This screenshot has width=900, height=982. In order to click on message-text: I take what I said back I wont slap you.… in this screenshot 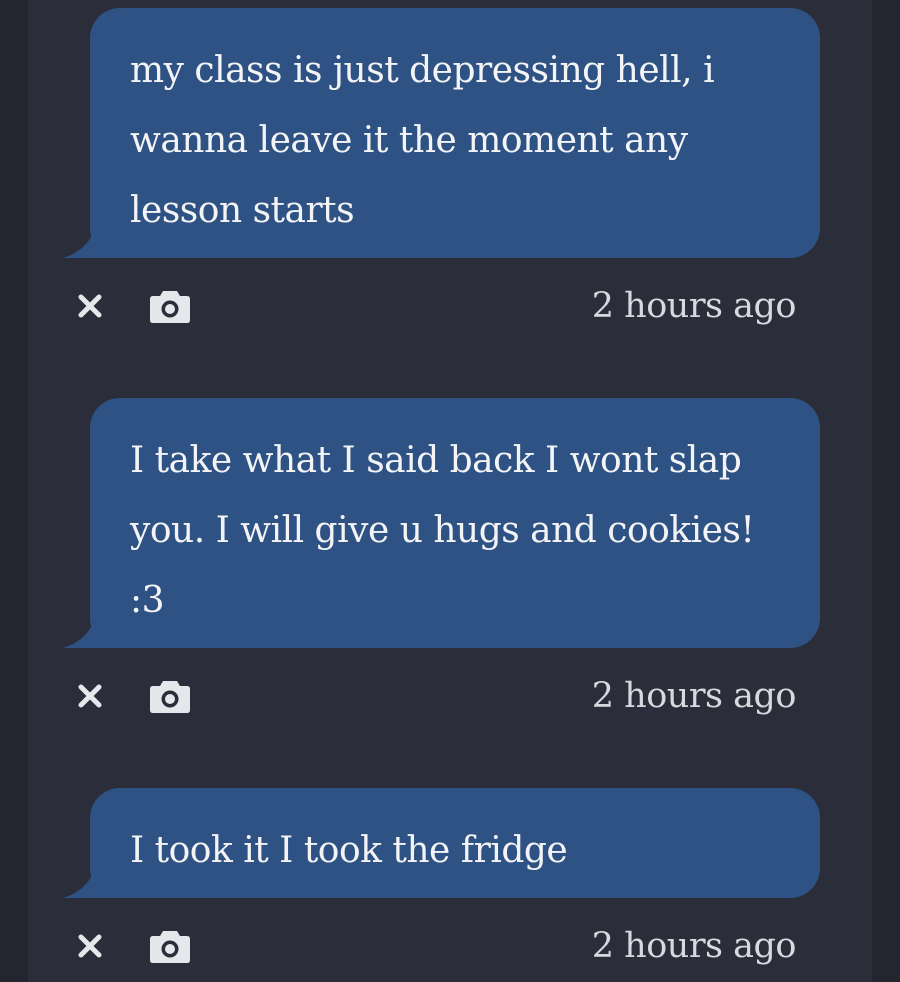, I will do `click(442, 530)`.